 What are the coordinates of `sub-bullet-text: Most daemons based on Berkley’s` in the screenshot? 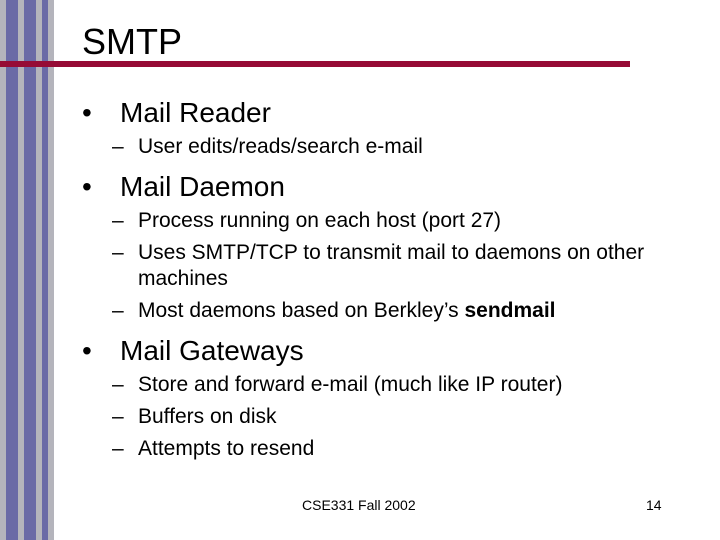 It's located at (301, 310).